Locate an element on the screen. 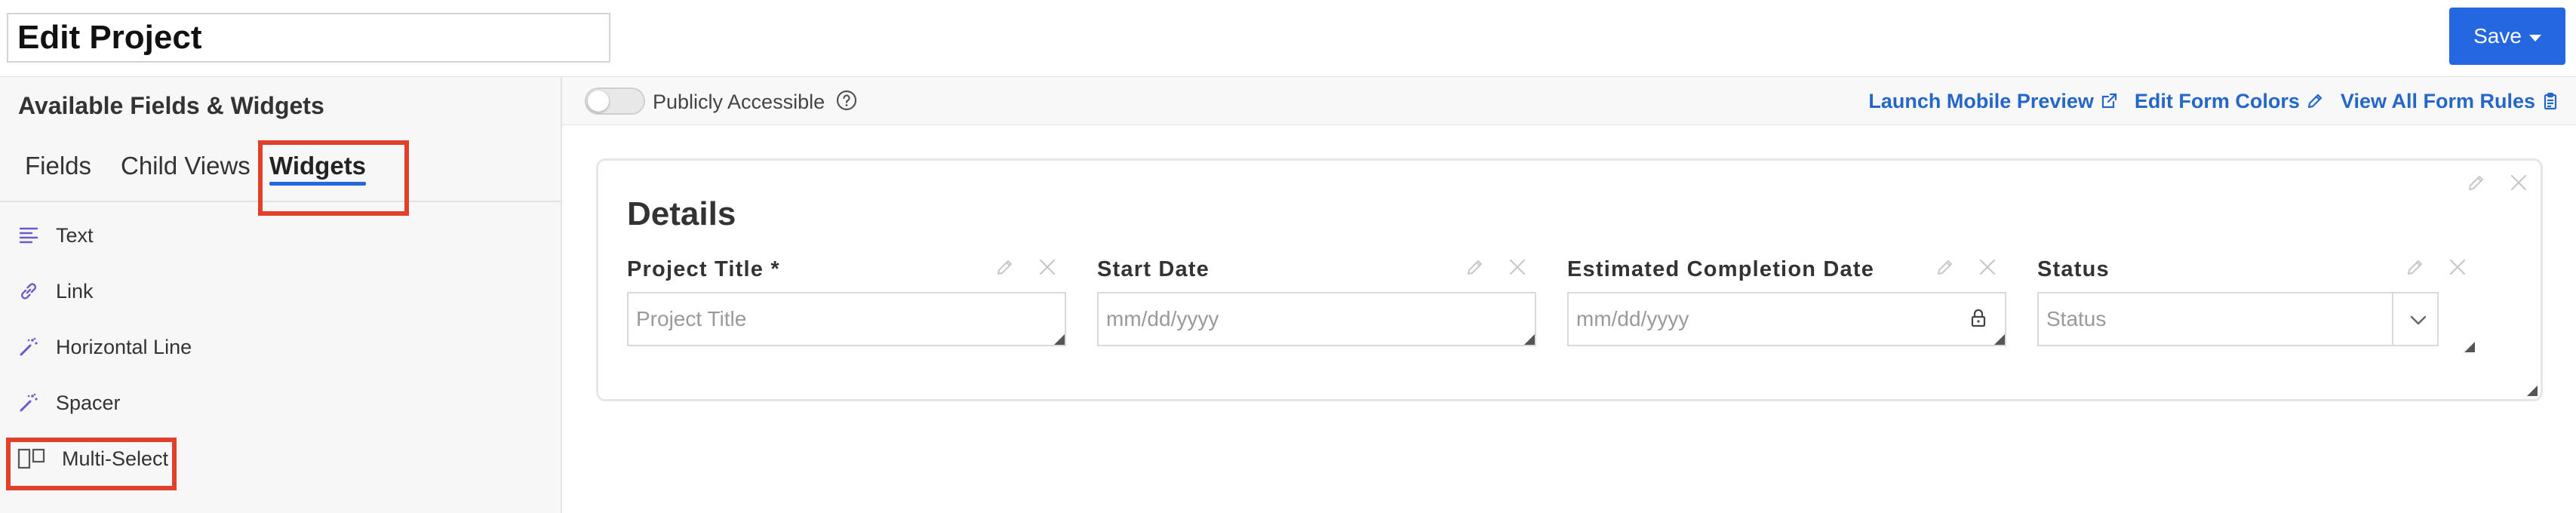 The height and width of the screenshot is (513, 2576). link-label: Launch Mobile Preview is located at coordinates (1981, 100).